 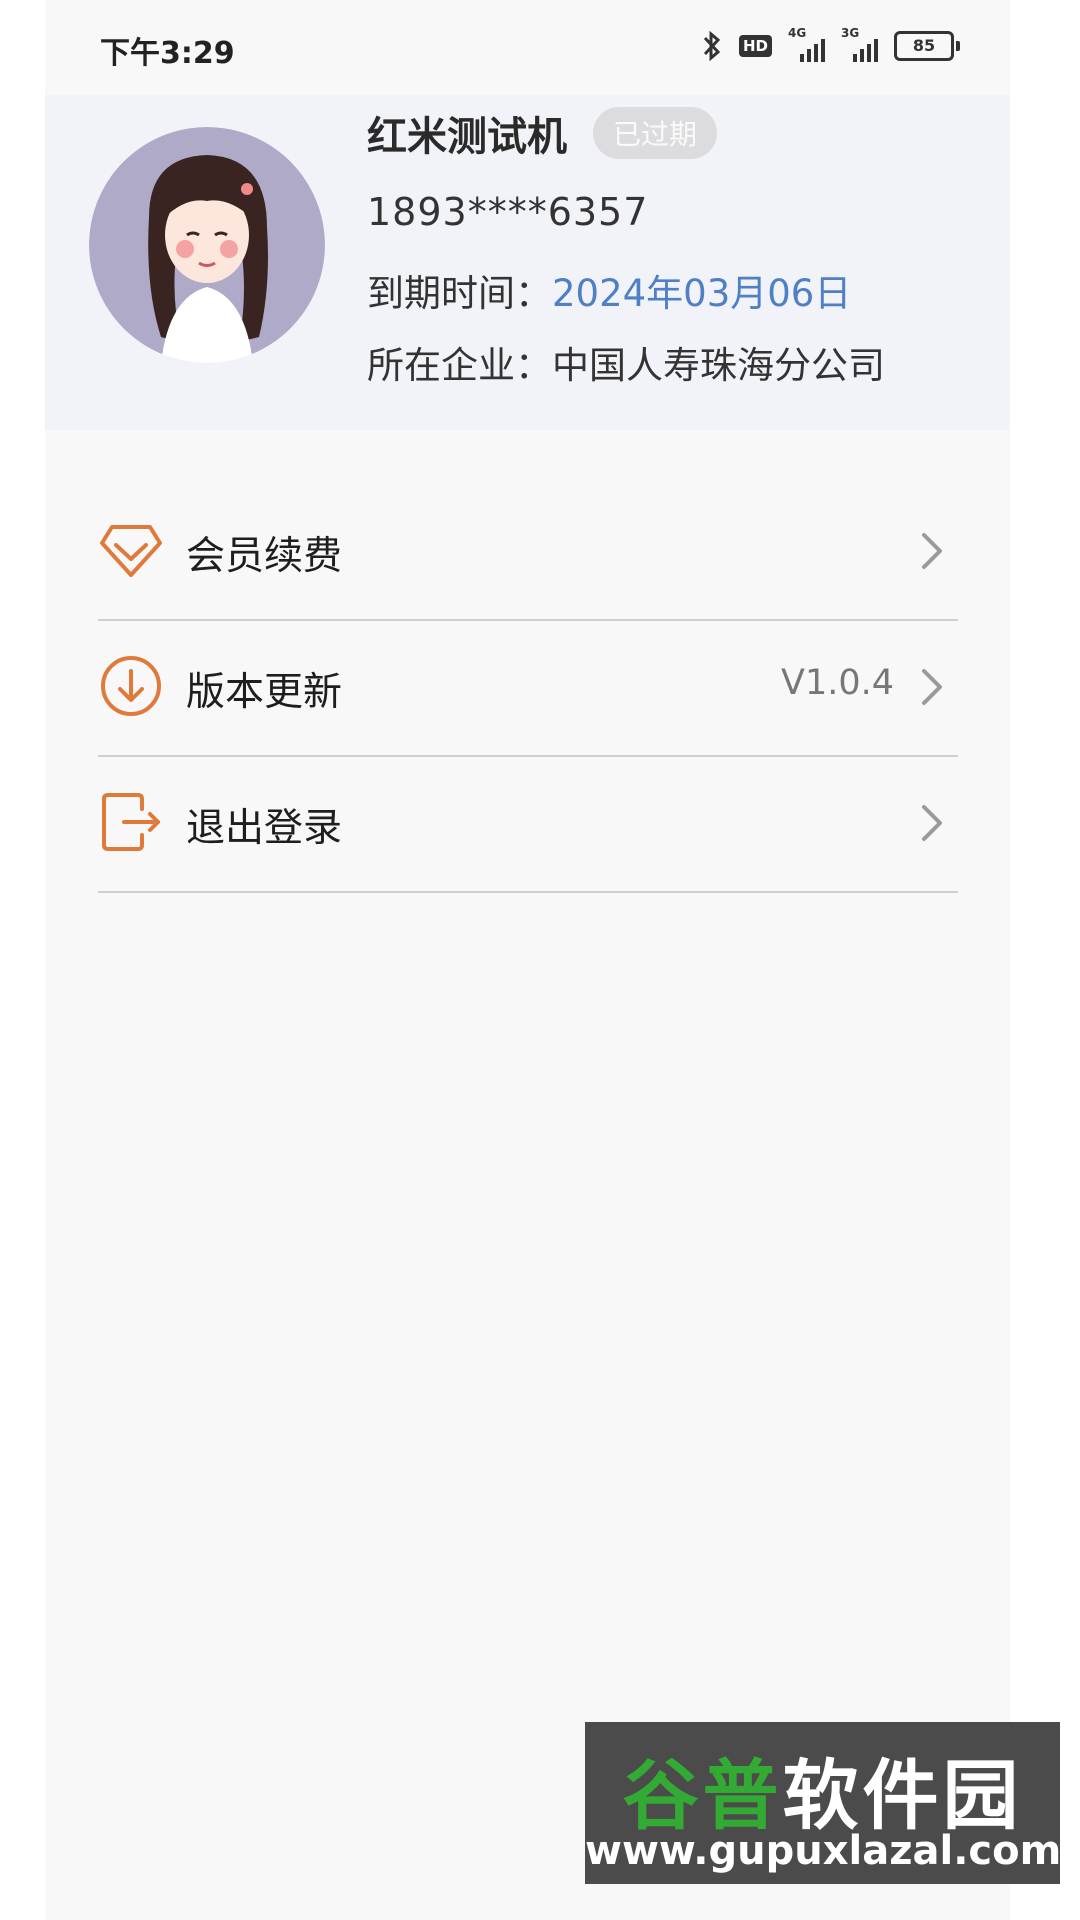 I want to click on watermark-logo-part2: 软件园, so click(x=902, y=1795).